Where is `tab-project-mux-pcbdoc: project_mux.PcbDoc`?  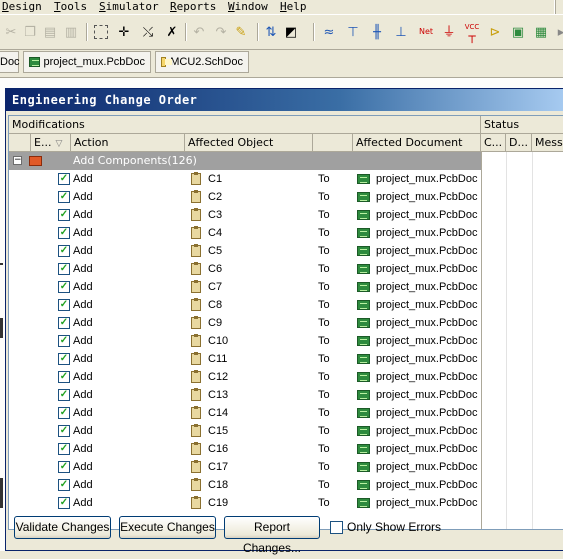
tab-project-mux-pcbdoc: project_mux.PcbDoc is located at coordinates (87, 62).